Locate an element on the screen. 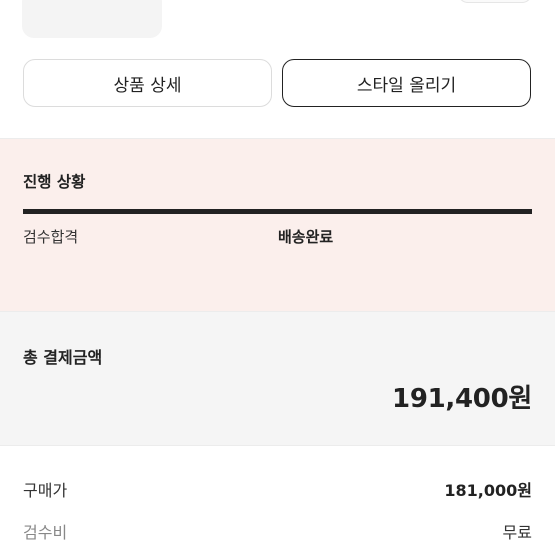 The width and height of the screenshot is (555, 556). payment-row-value: 181,000원 is located at coordinates (488, 490).